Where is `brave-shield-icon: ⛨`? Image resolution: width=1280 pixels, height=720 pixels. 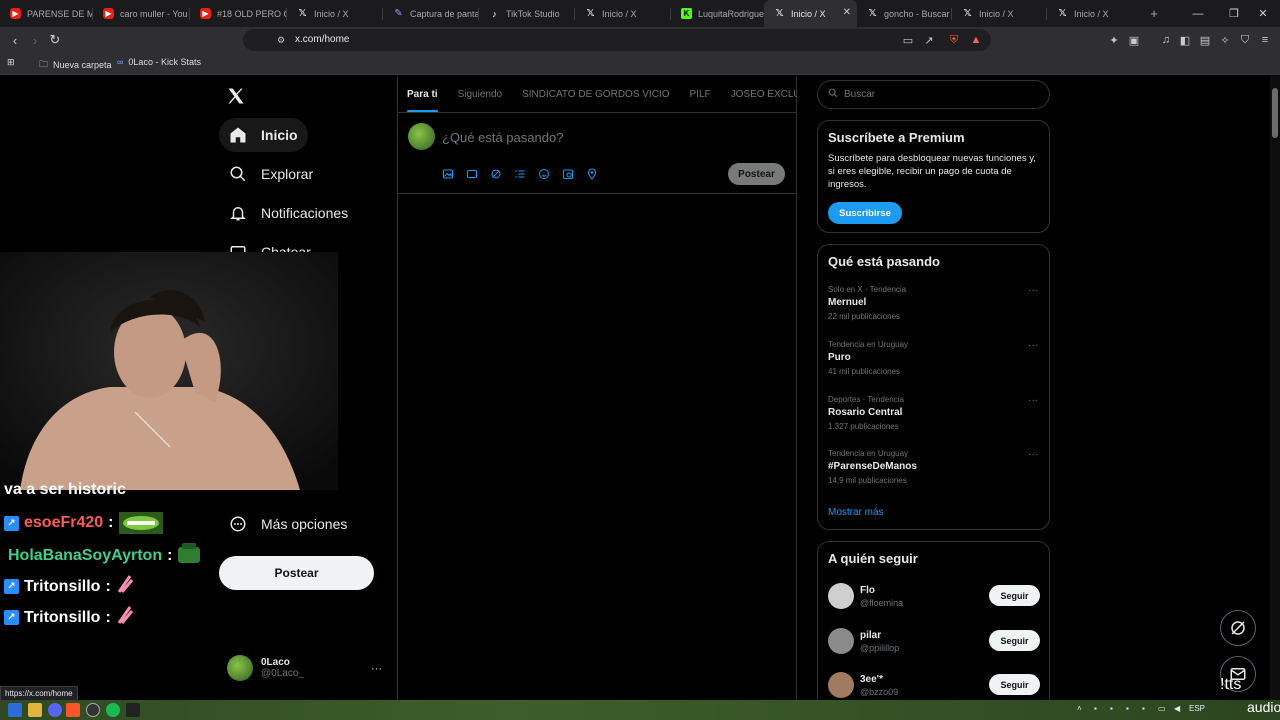
brave-shield-icon: ⛨ is located at coordinates (954, 40).